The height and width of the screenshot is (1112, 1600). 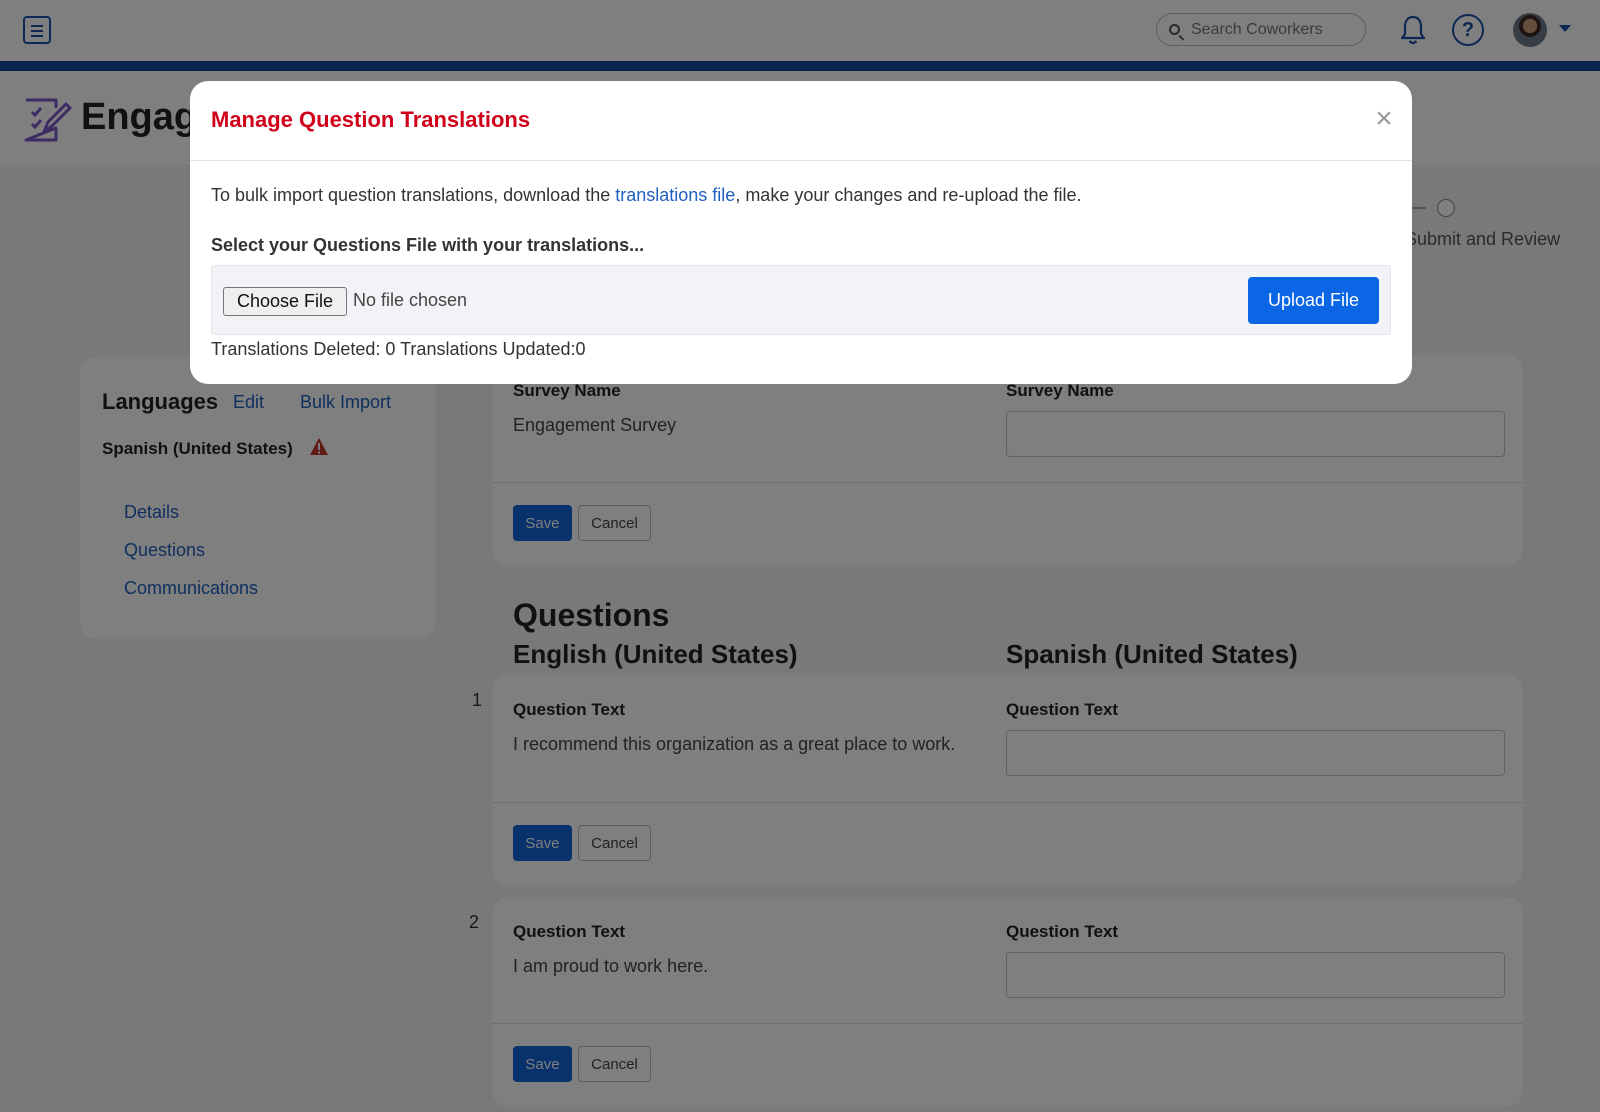 I want to click on close-icon: ×, so click(x=1384, y=119).